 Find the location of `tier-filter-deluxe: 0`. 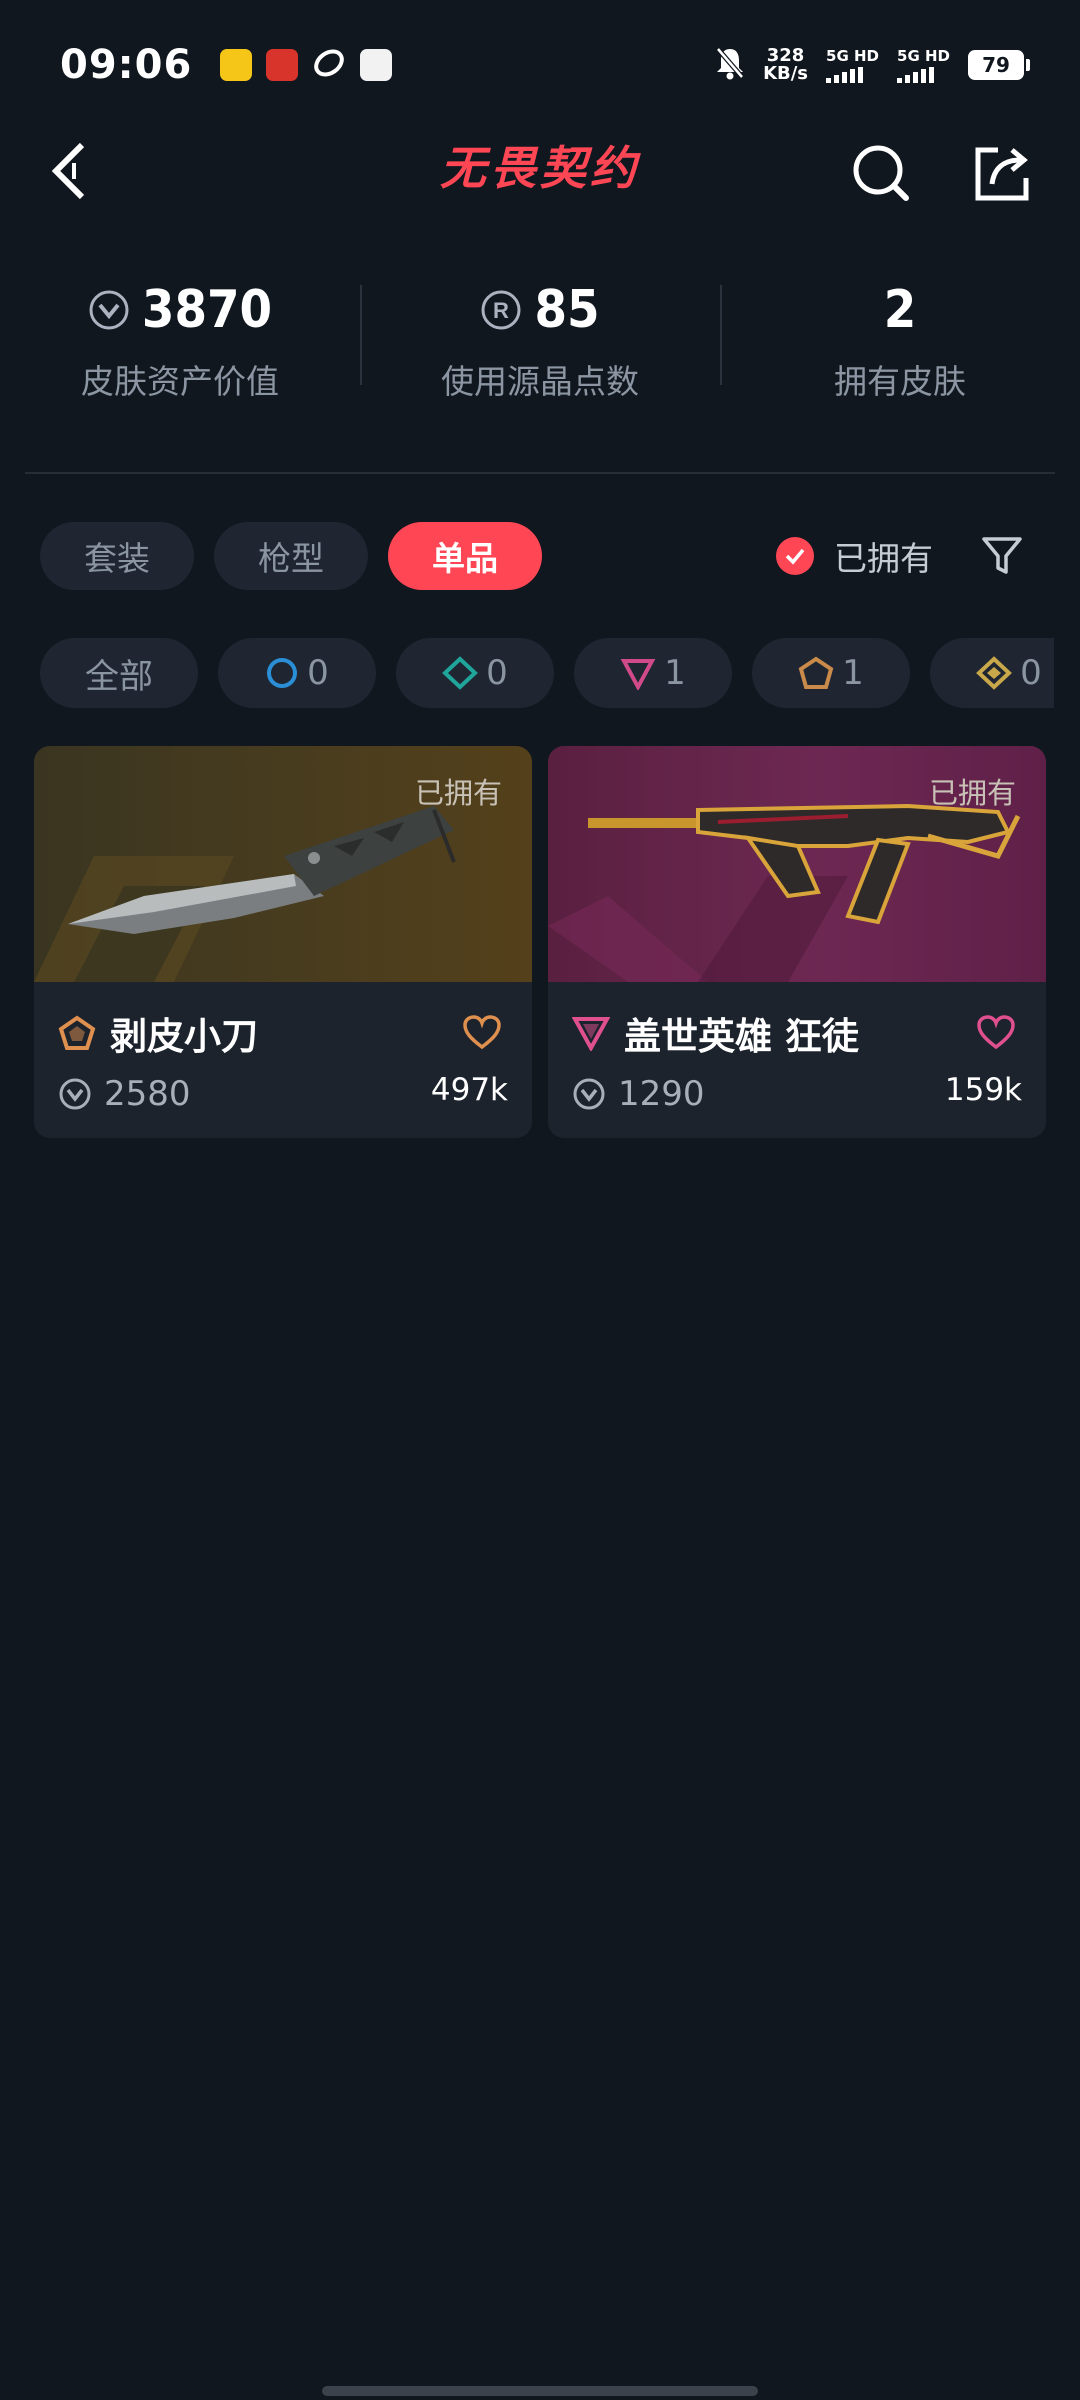

tier-filter-deluxe: 0 is located at coordinates (475, 673).